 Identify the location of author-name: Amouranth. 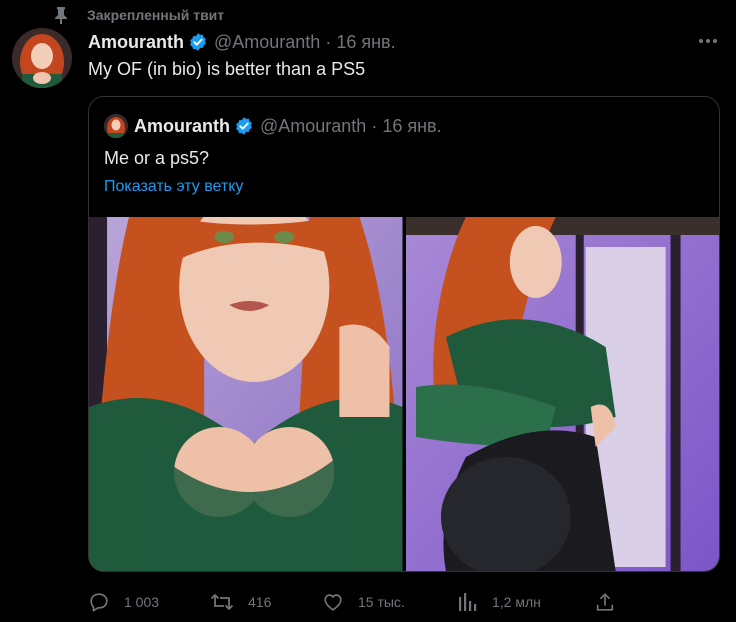
(136, 42).